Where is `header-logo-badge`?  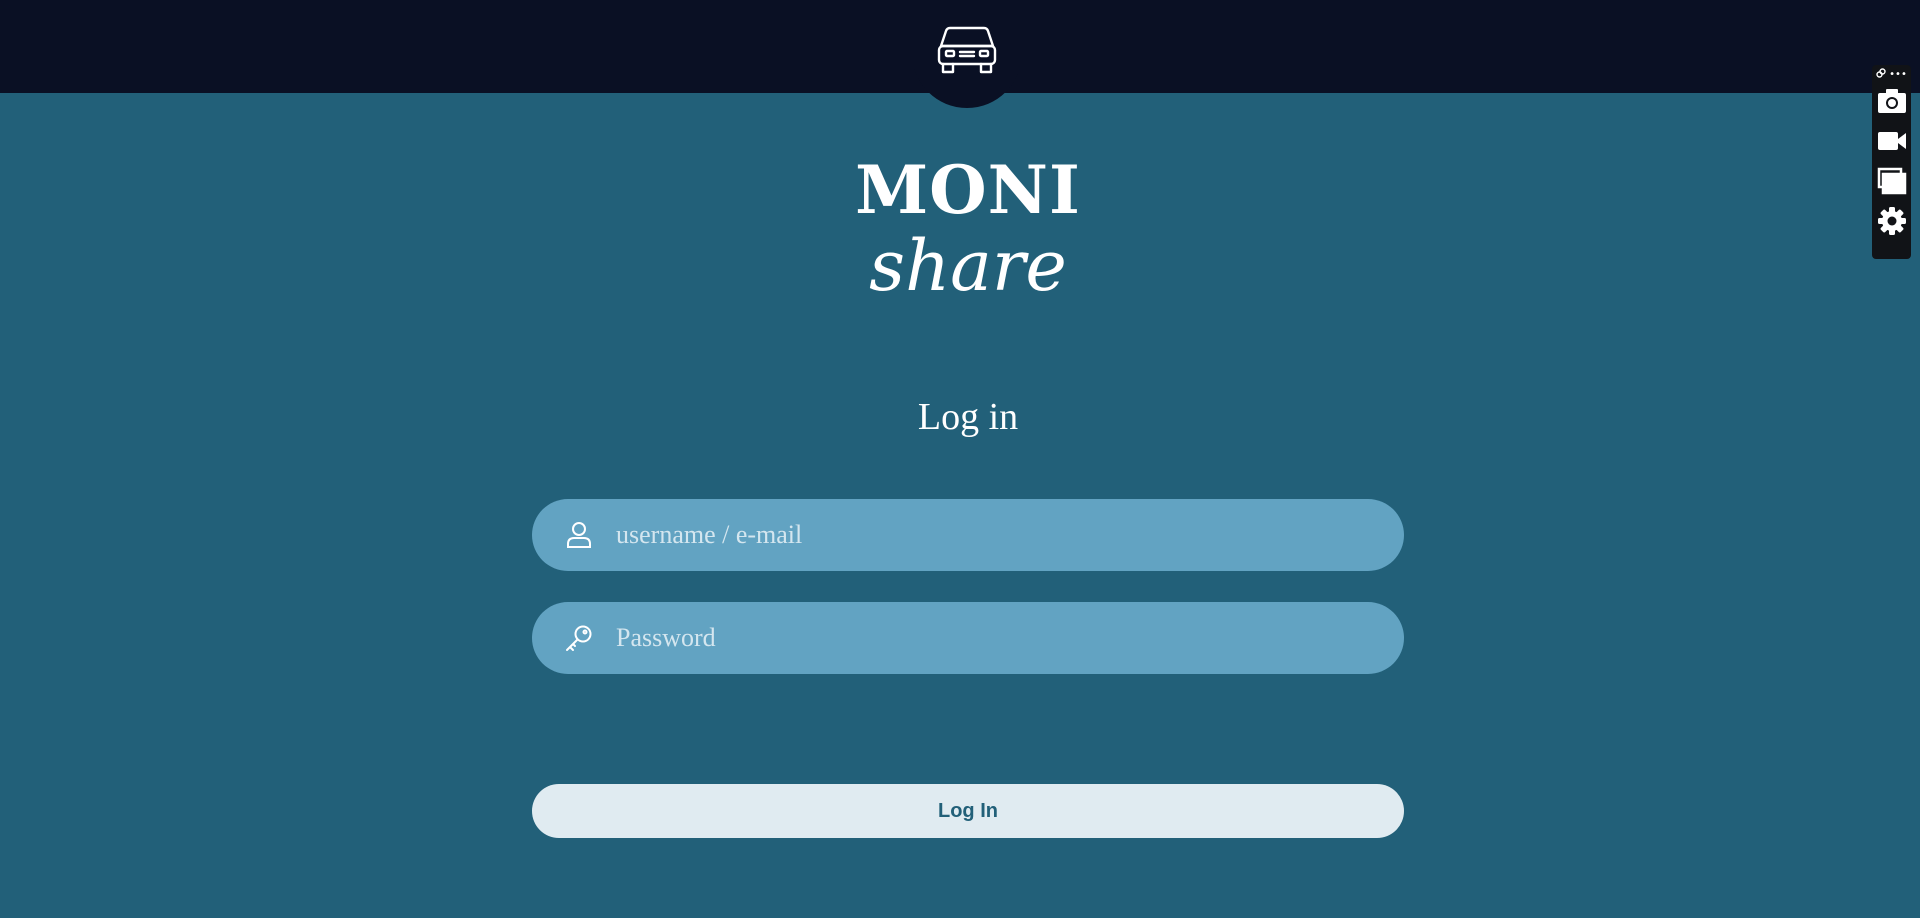 header-logo-badge is located at coordinates (967, 54).